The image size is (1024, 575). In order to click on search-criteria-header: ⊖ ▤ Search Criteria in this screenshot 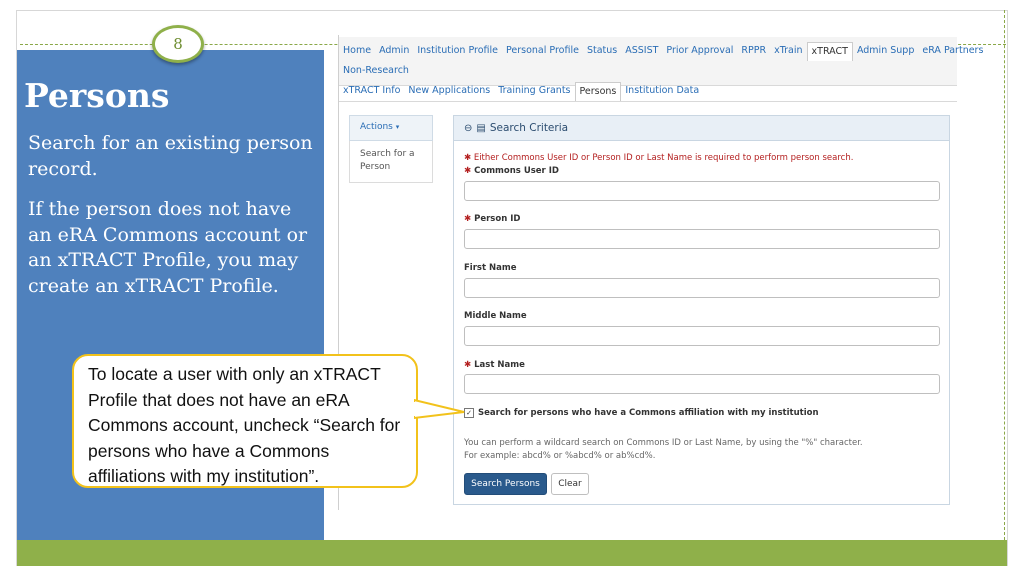, I will do `click(701, 128)`.